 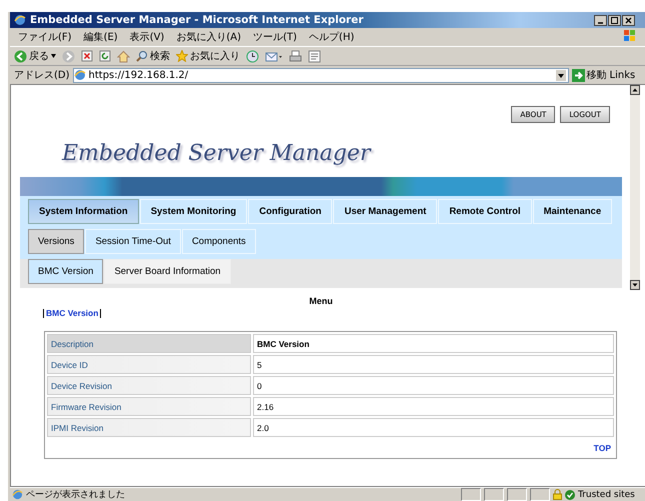 I want to click on security-zone: Trusted sites, so click(x=605, y=495).